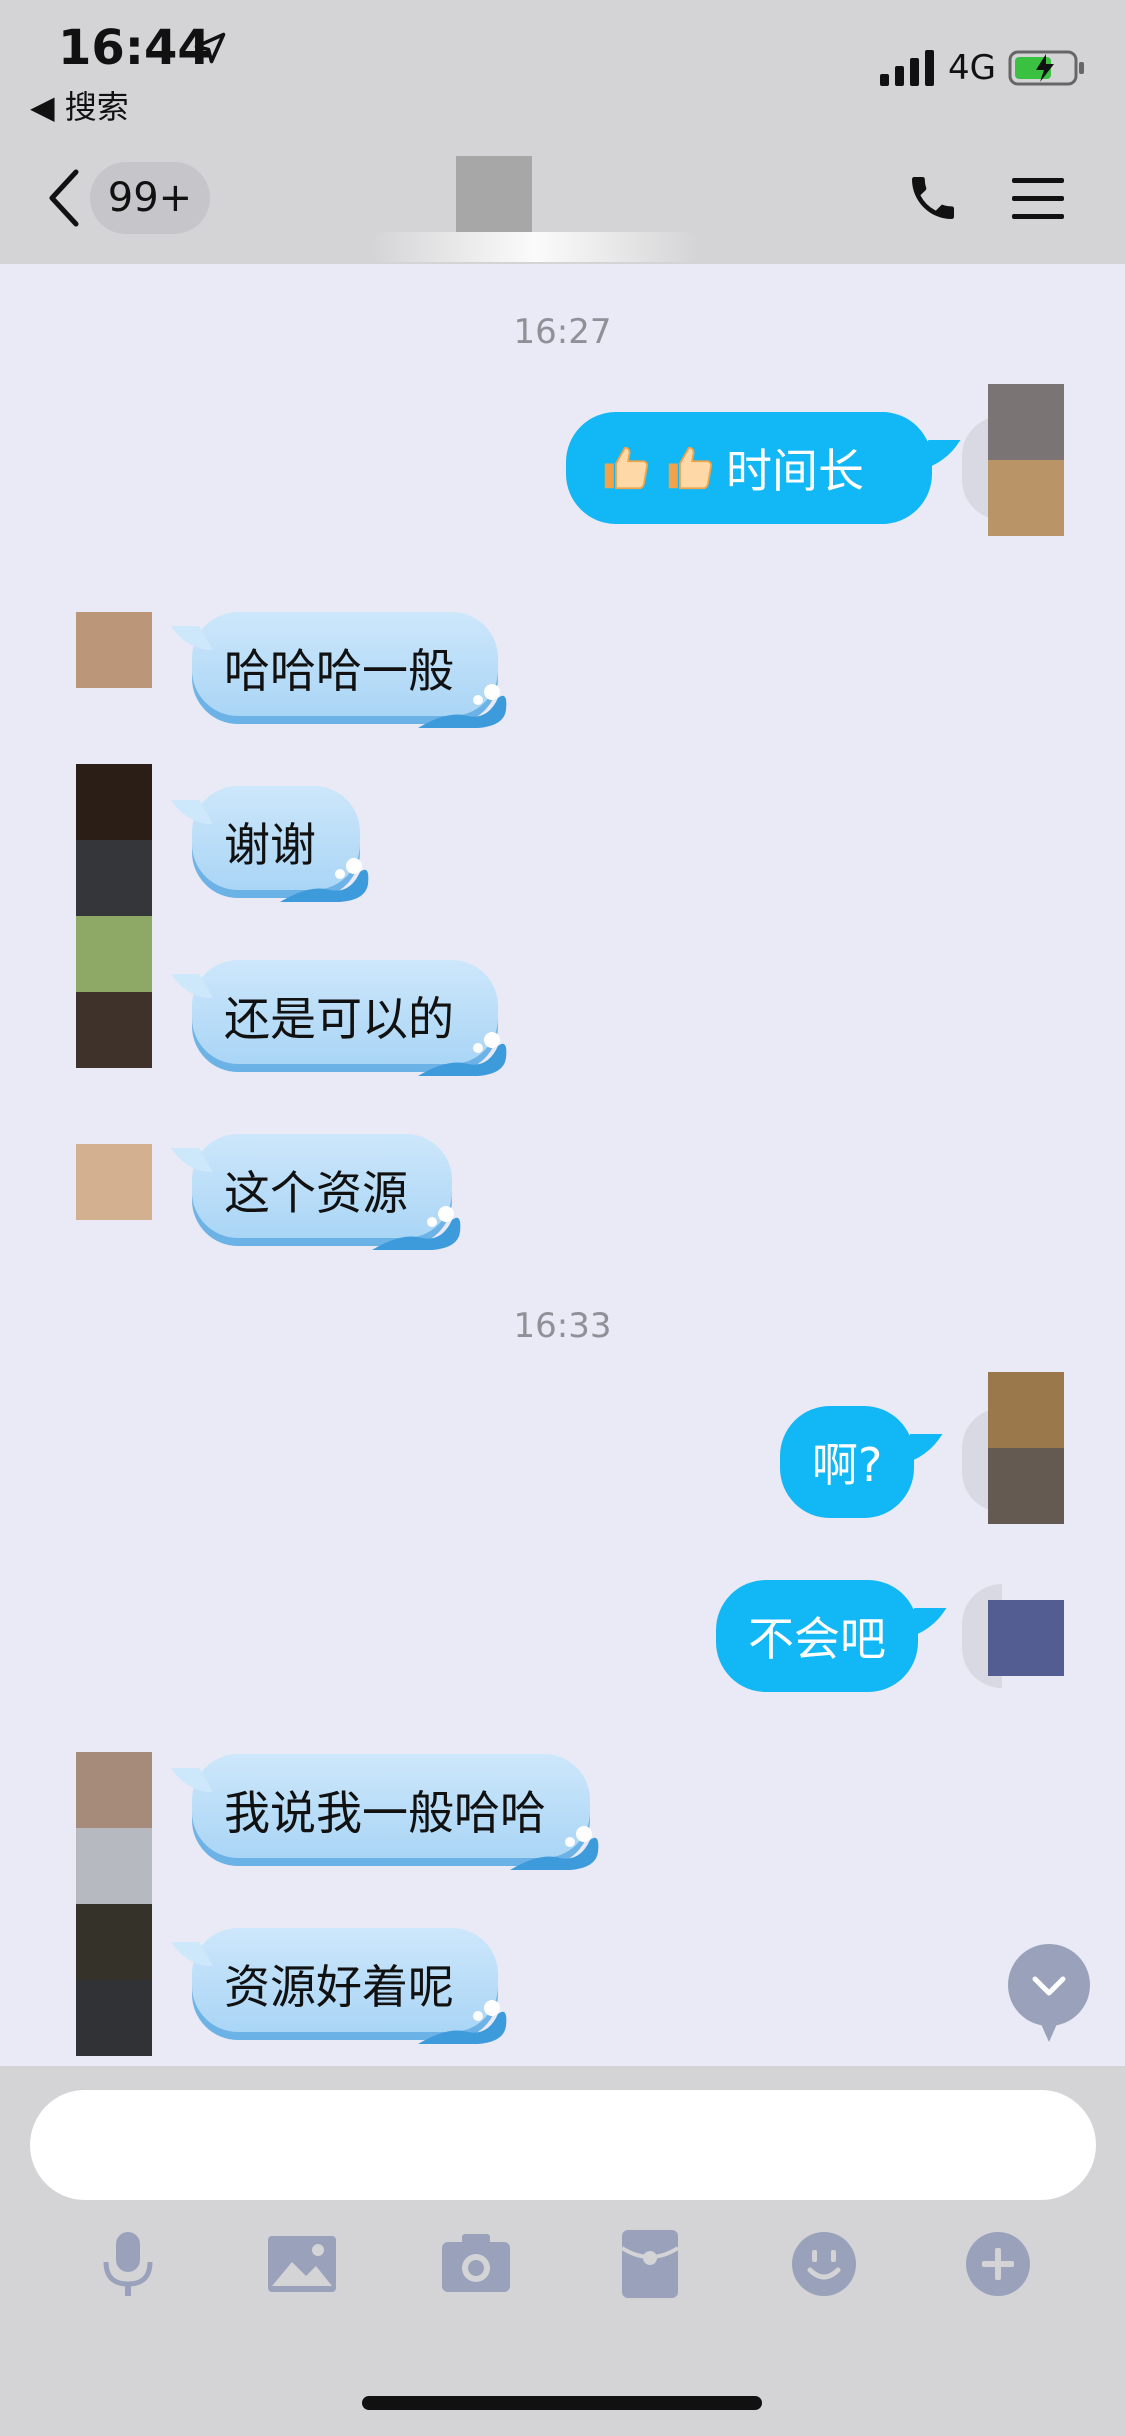 The width and height of the screenshot is (1125, 2436). Describe the element at coordinates (972, 68) in the screenshot. I see `network-type: 4G` at that location.